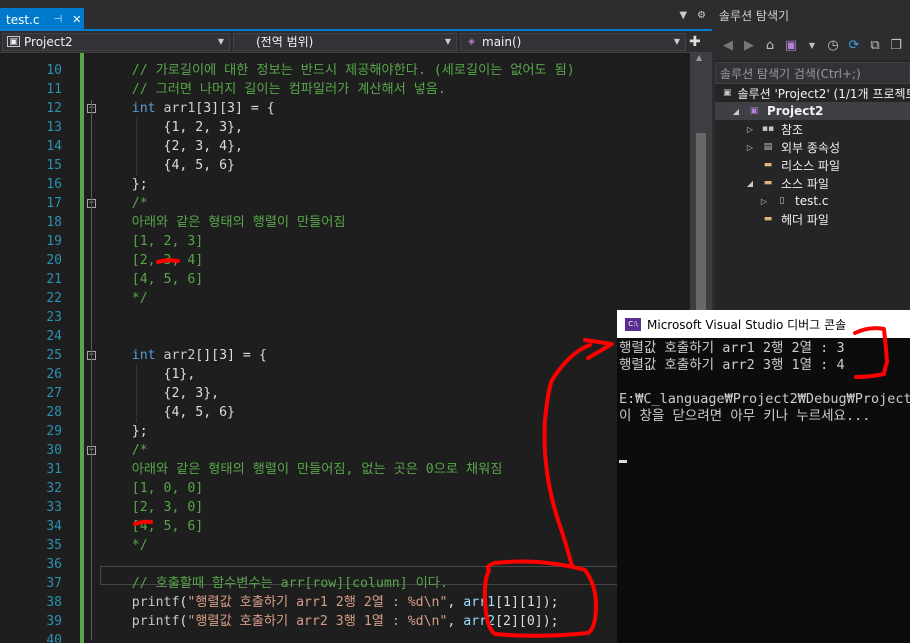  I want to click on project-icon: ▣, so click(754, 111).